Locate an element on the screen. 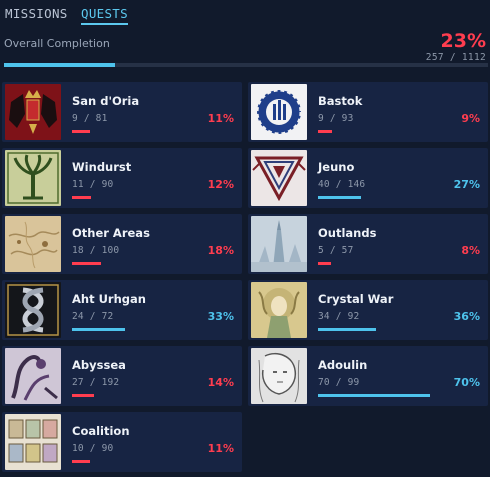 This screenshot has height=477, width=490. quest-card-crystal-war: Crystal War 34 / 92 36% is located at coordinates (368, 310).